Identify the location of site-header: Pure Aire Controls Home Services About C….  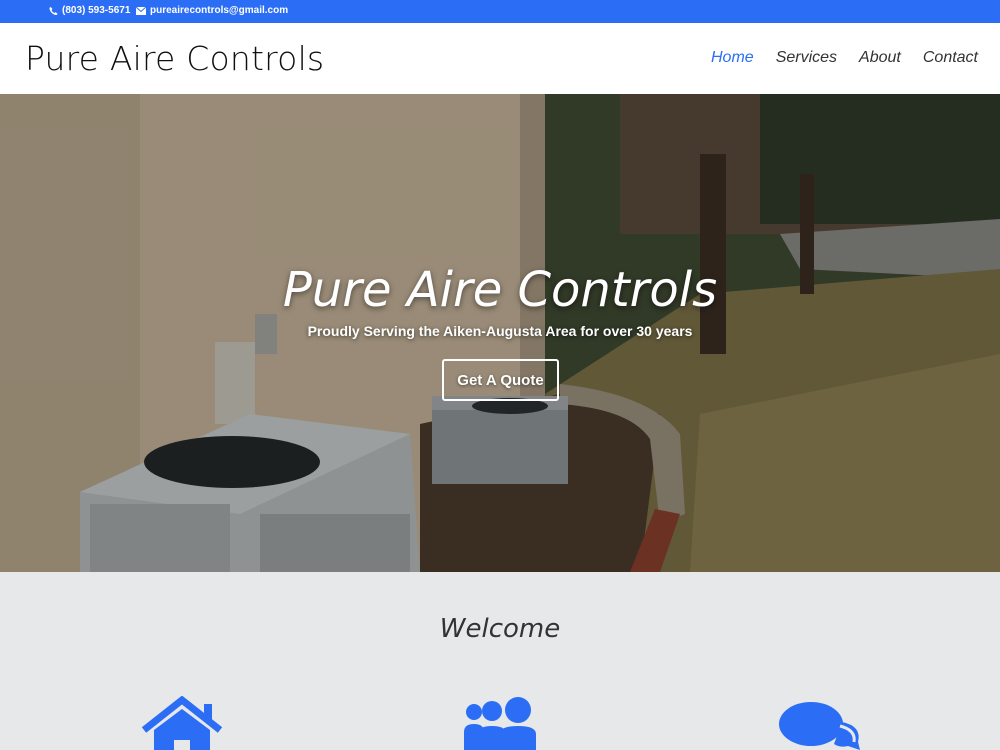
(500, 58).